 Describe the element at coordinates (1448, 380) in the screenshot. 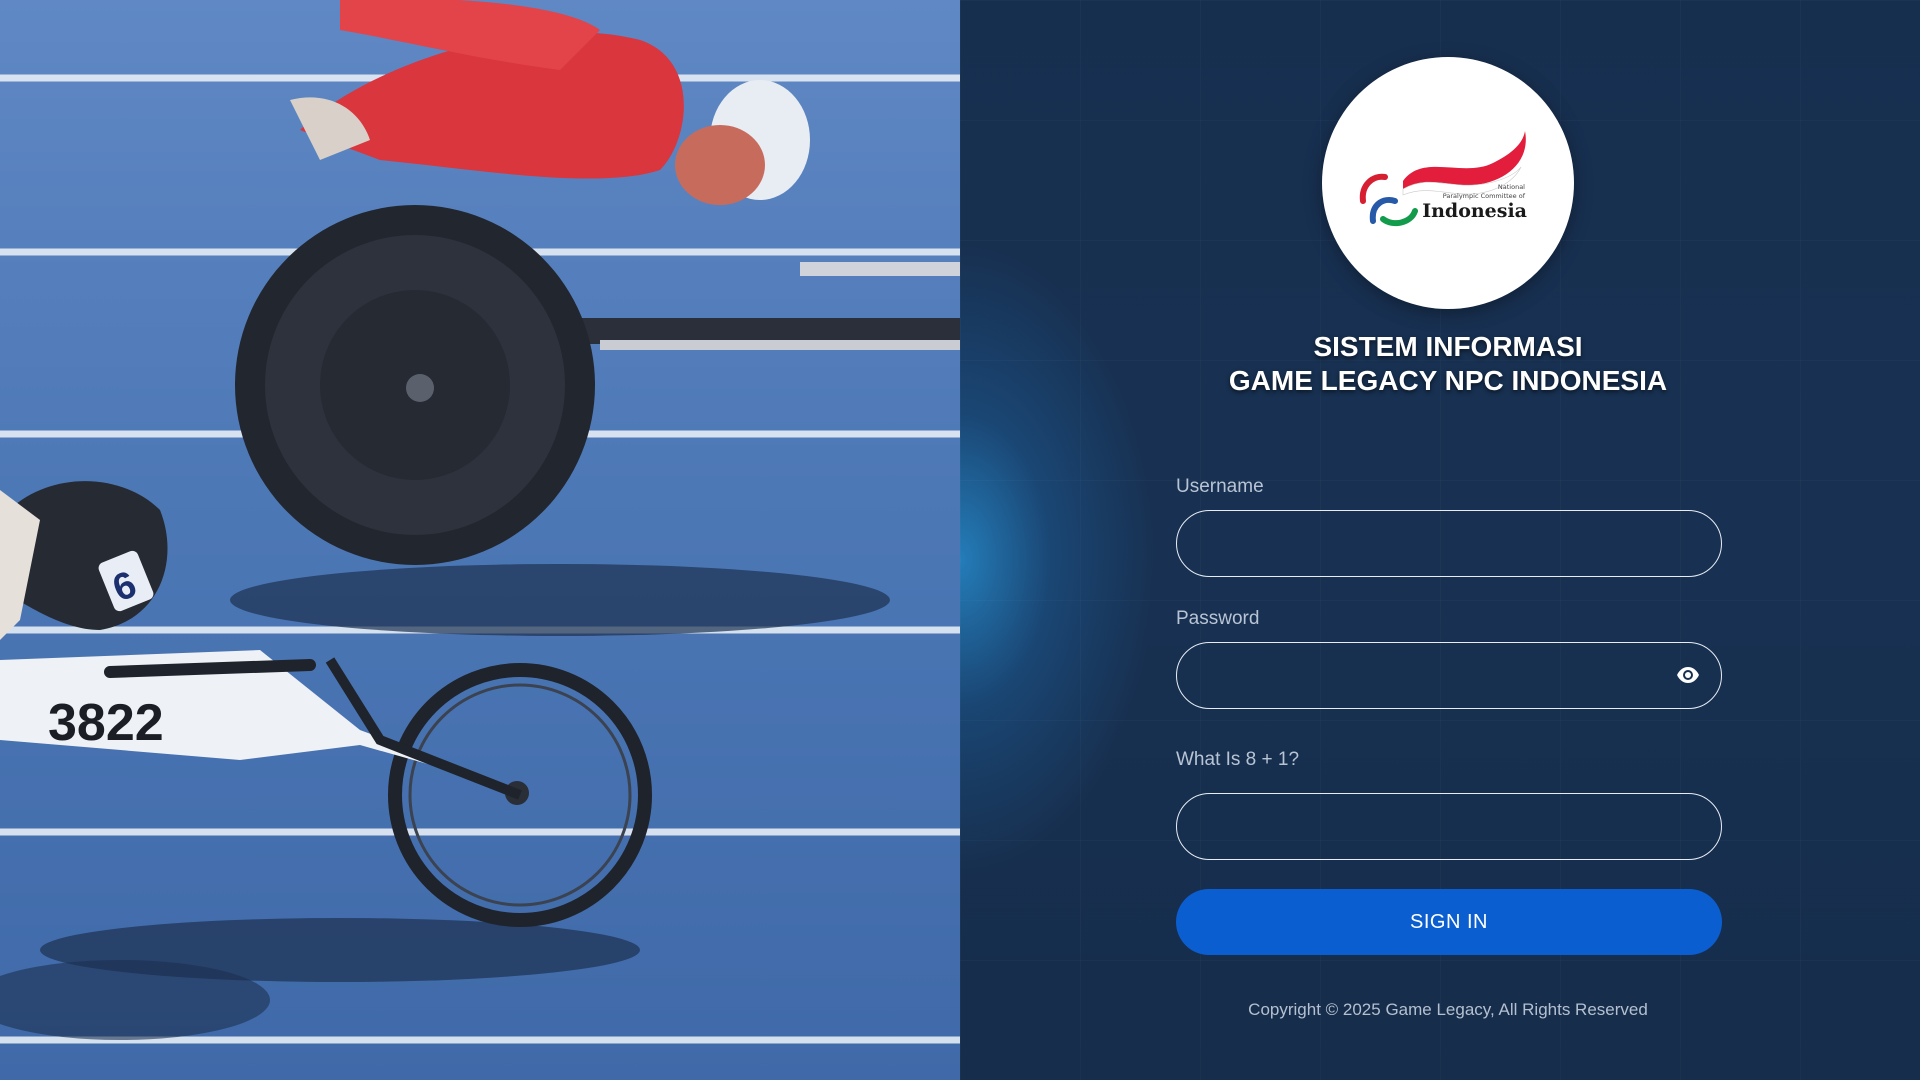

I see `title-line-2: GAME LEGACY NPC INDONESIA` at that location.